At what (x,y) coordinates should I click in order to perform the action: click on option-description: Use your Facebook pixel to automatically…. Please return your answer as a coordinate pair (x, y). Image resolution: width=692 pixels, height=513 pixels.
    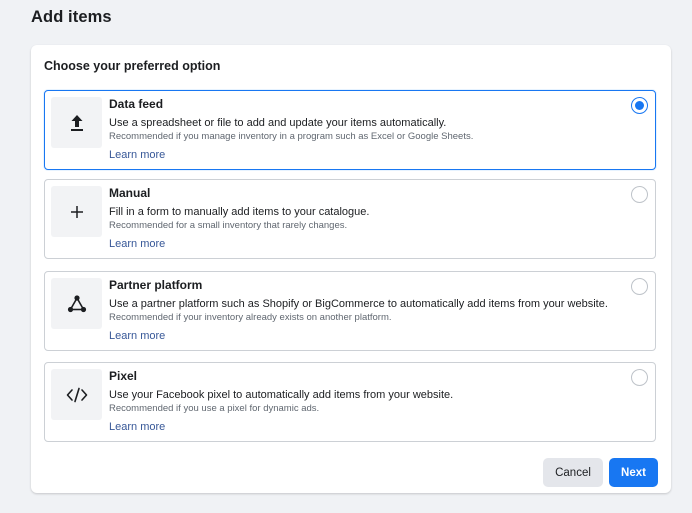
    Looking at the image, I should click on (281, 395).